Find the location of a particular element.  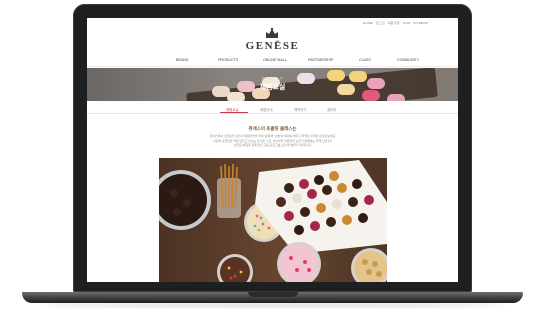

util-link-login: 로그인 is located at coordinates (380, 23).